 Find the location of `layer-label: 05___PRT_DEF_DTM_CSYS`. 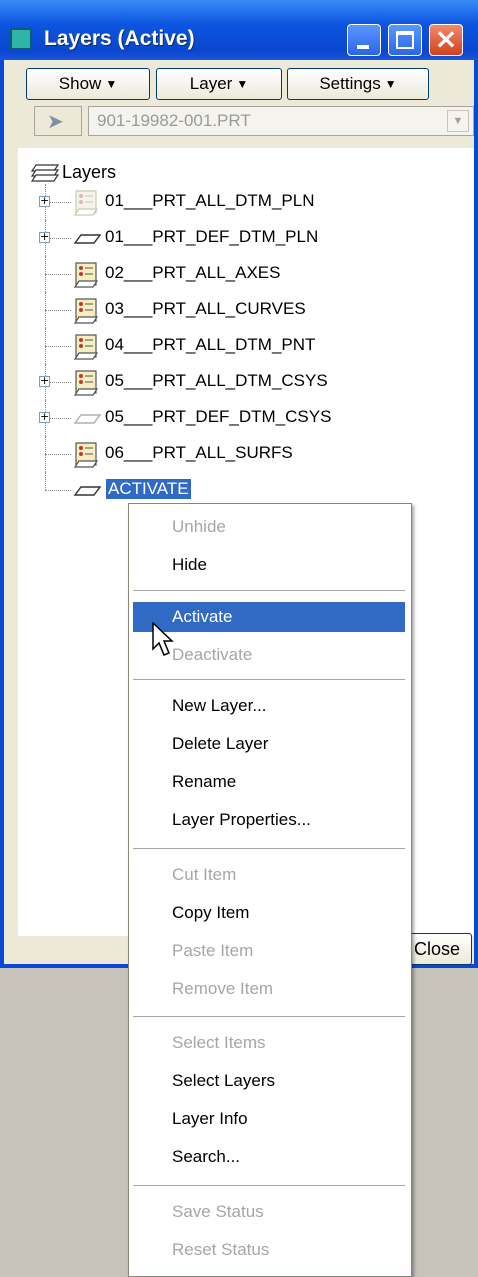

layer-label: 05___PRT_DEF_DTM_CSYS is located at coordinates (218, 416).